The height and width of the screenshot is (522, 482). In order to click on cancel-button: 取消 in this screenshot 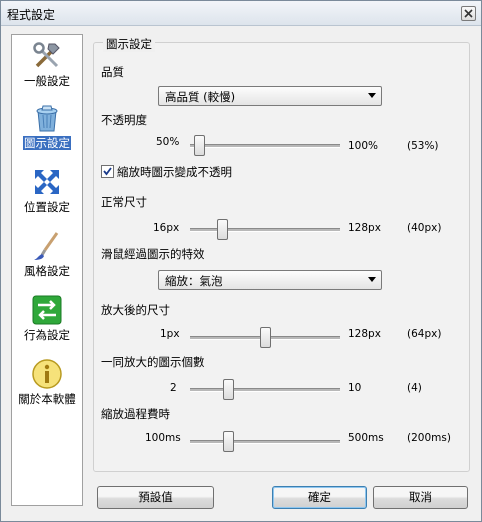, I will do `click(420, 497)`.